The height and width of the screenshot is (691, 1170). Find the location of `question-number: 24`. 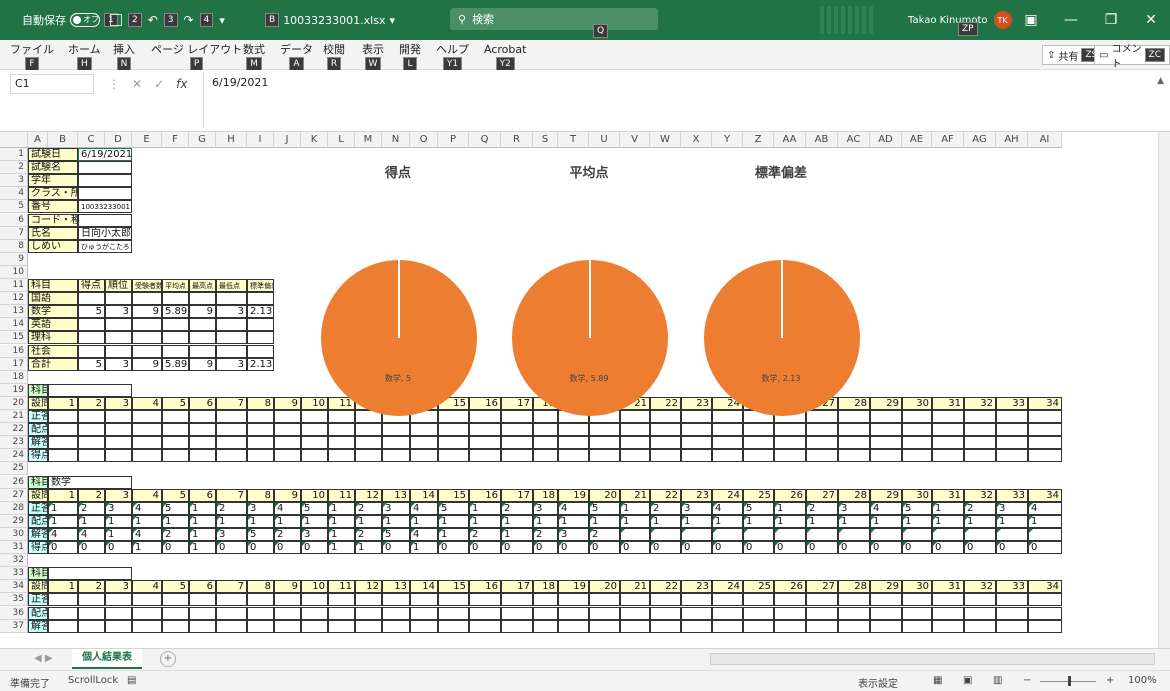

question-number: 24 is located at coordinates (727, 495).